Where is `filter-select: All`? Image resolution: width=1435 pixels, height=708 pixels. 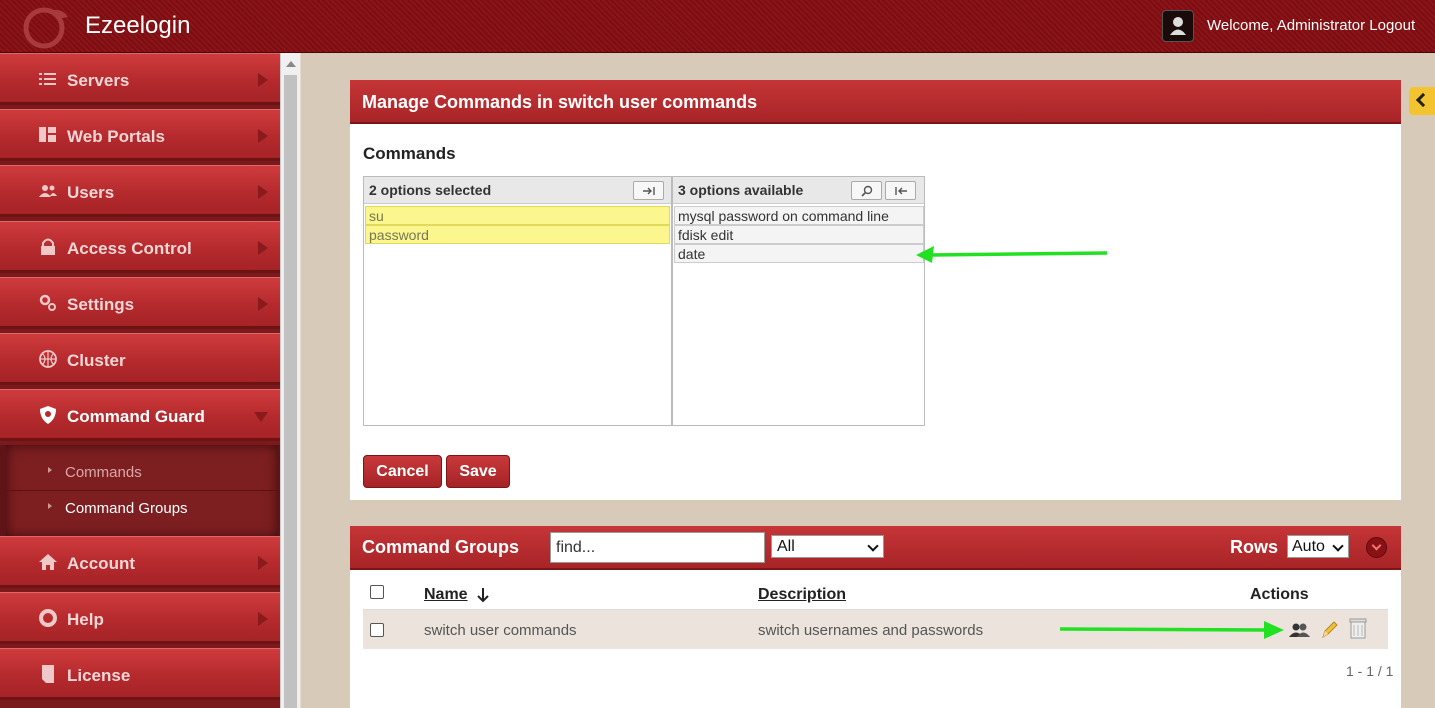
filter-select: All is located at coordinates (827, 546).